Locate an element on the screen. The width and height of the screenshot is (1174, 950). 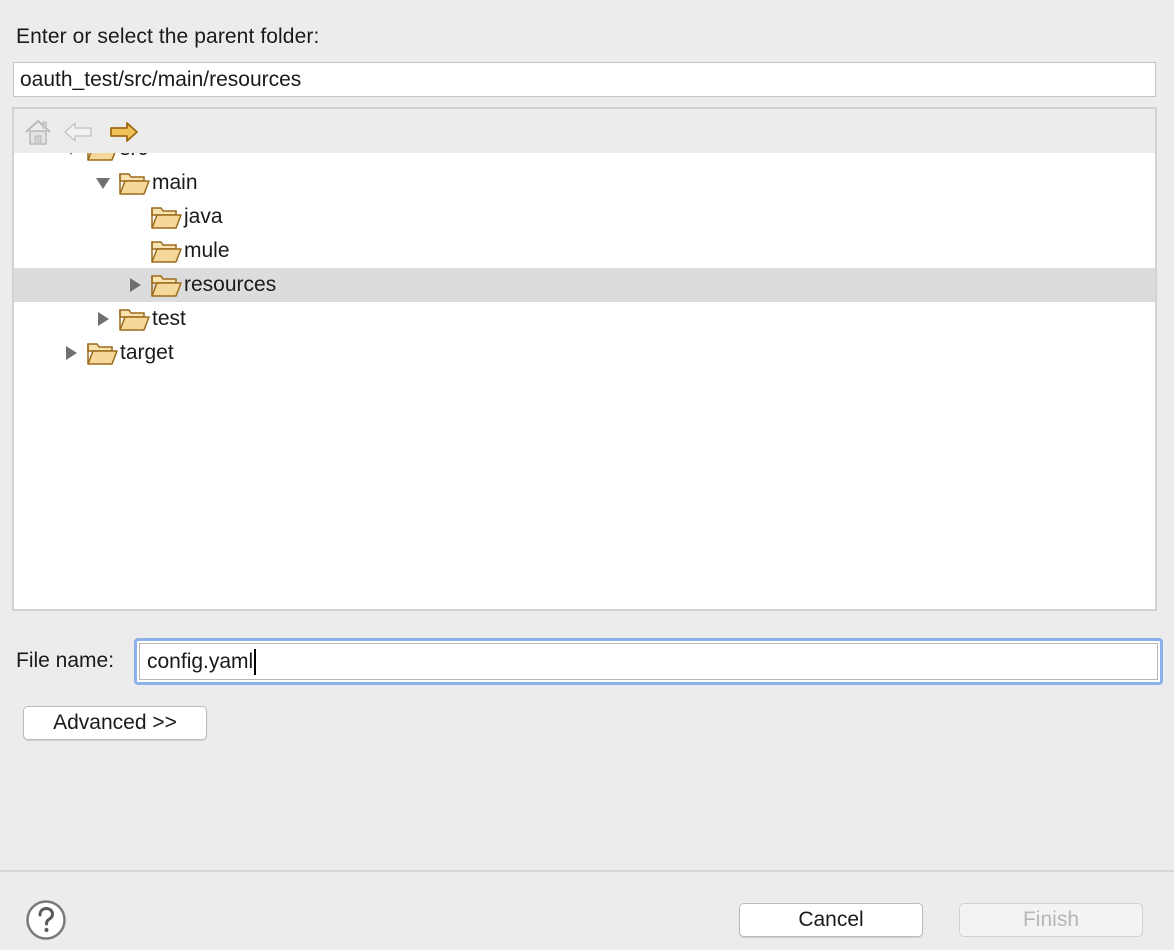
tree-row-main: main is located at coordinates (584, 183).